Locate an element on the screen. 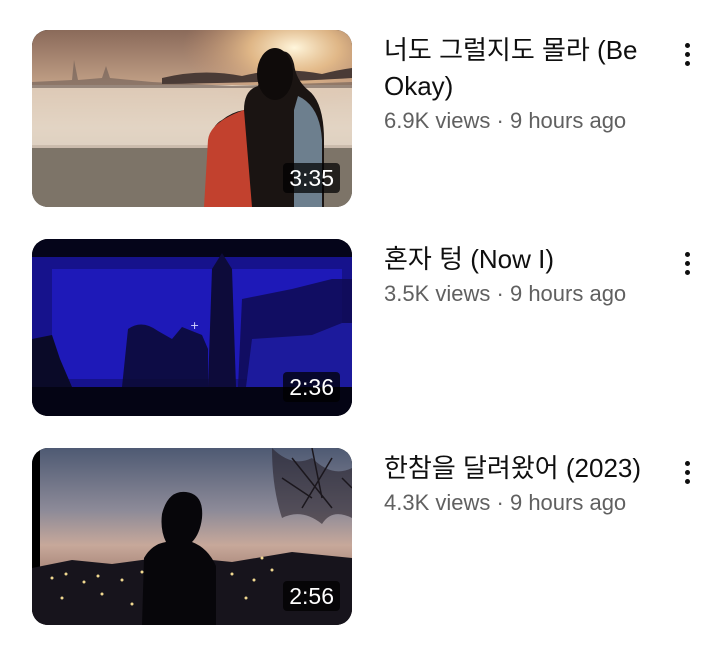 The width and height of the screenshot is (720, 654). duration-badge: 2:36 is located at coordinates (311, 387).